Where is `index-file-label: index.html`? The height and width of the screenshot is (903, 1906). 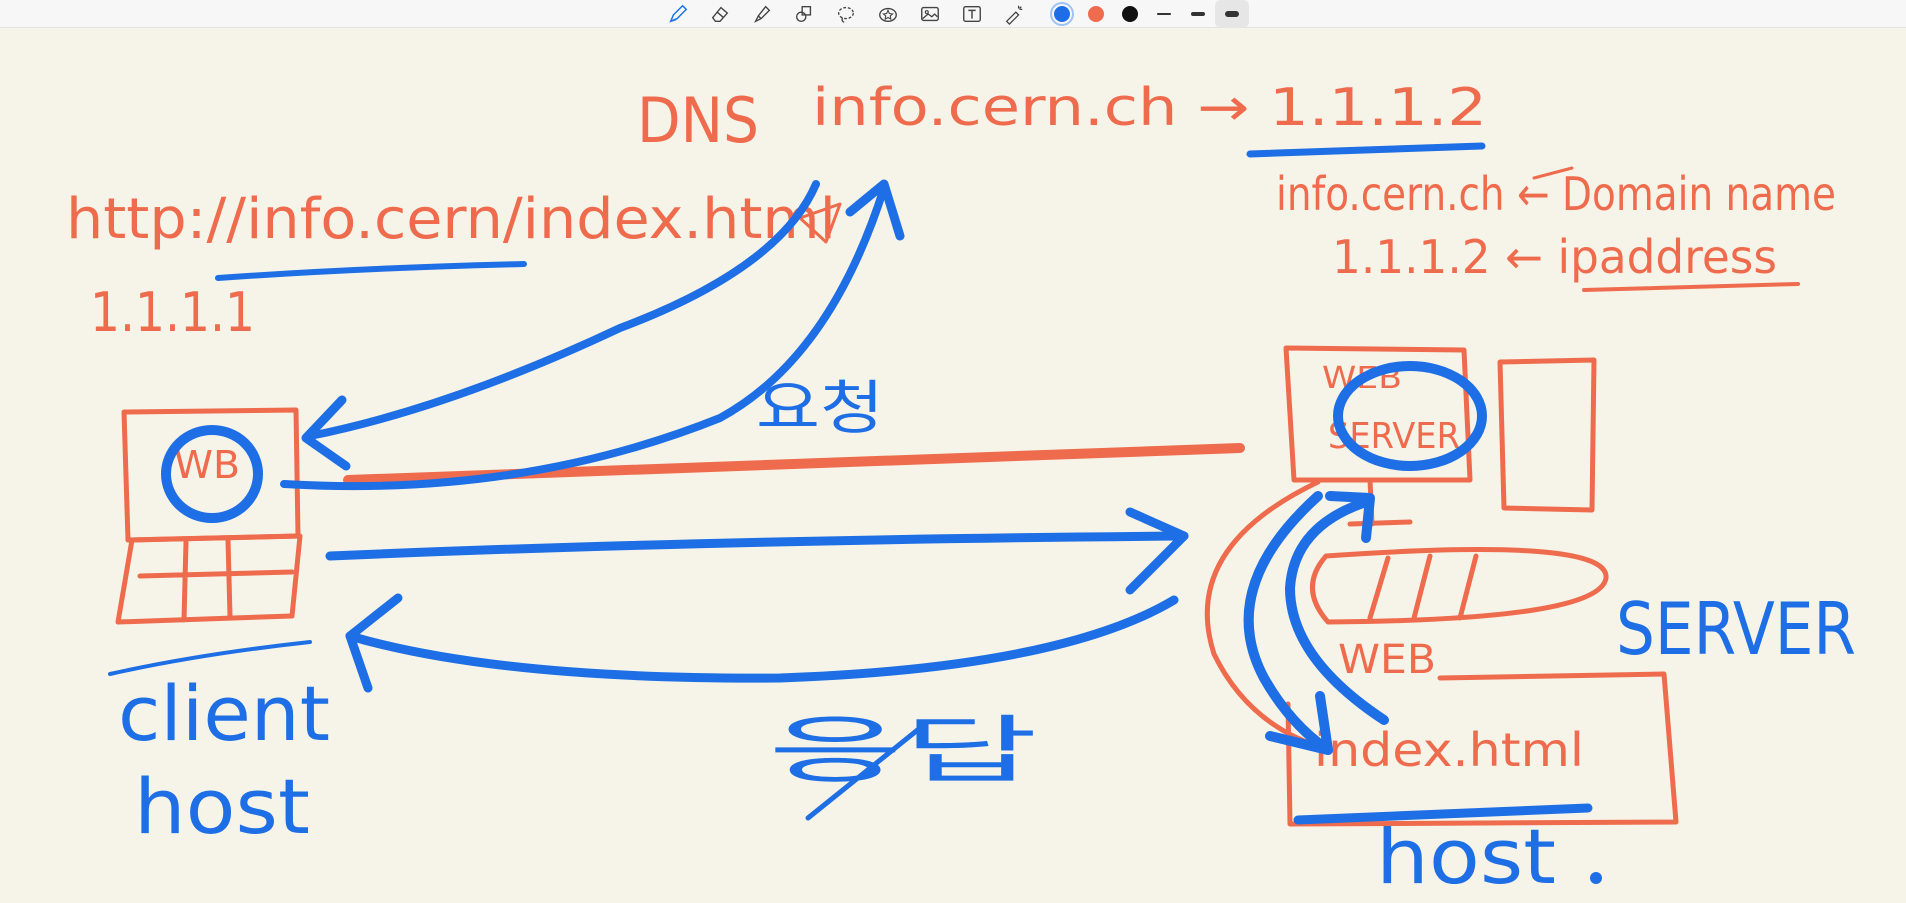
index-file-label: index.html is located at coordinates (1449, 750).